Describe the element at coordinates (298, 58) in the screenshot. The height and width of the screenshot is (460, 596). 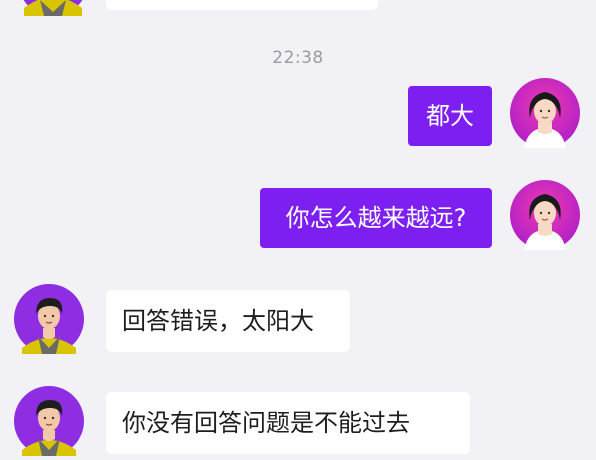
I see `message-timestamp: 22:38` at that location.